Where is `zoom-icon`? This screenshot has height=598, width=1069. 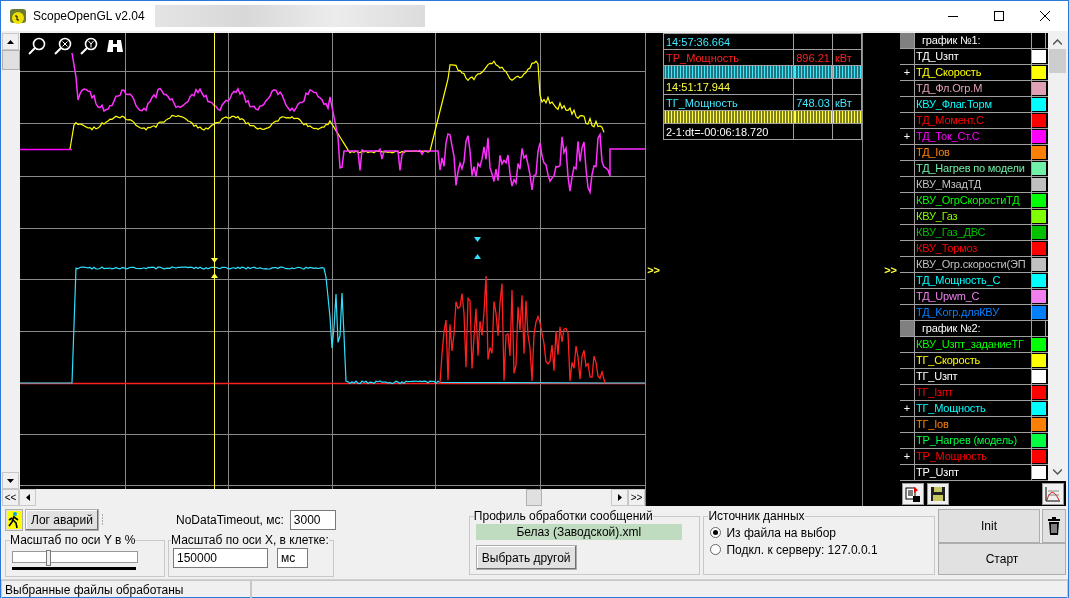 zoom-icon is located at coordinates (37, 46).